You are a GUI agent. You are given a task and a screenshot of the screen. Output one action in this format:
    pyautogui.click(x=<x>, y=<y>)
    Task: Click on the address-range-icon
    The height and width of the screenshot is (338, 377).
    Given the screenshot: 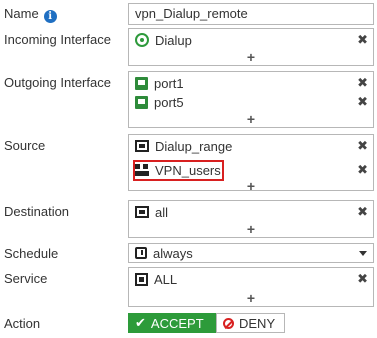 What is the action you would take?
    pyautogui.click(x=142, y=146)
    